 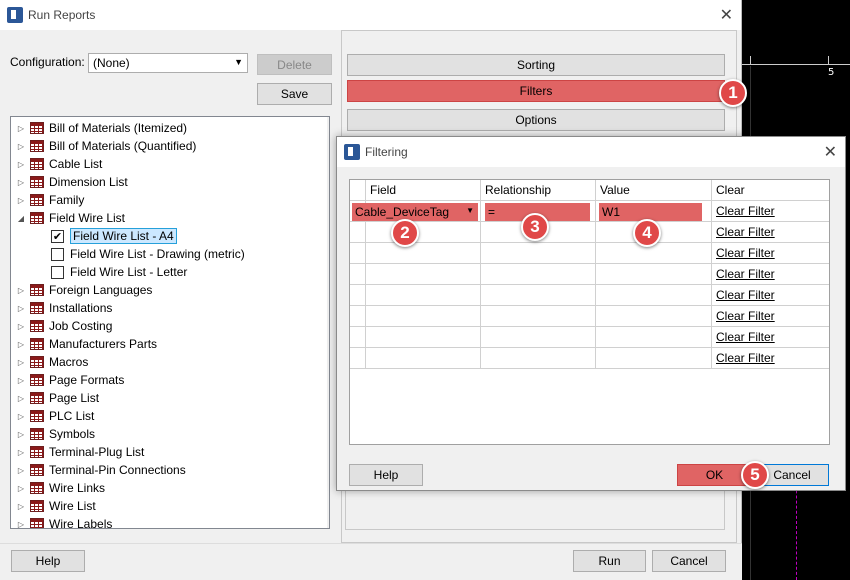 What do you see at coordinates (69, 362) in the screenshot?
I see `tree-item-label: Macros` at bounding box center [69, 362].